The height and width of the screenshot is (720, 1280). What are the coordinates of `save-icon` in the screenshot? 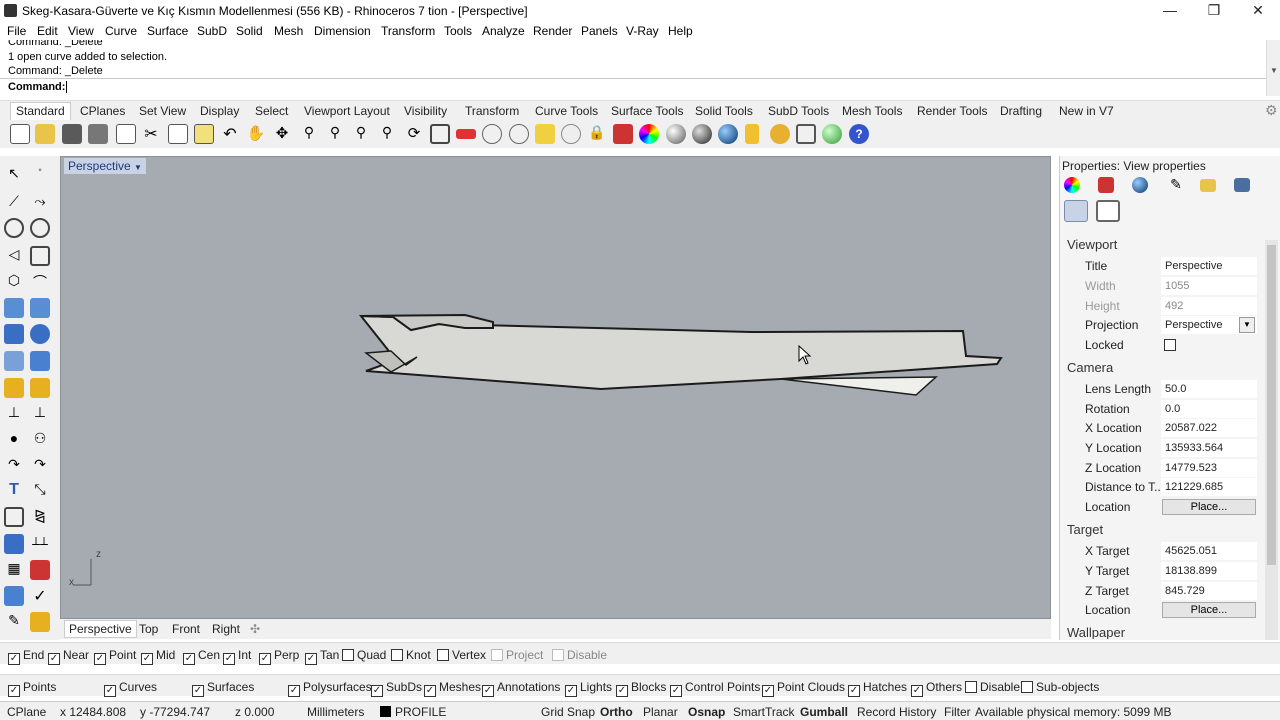 It's located at (72, 134).